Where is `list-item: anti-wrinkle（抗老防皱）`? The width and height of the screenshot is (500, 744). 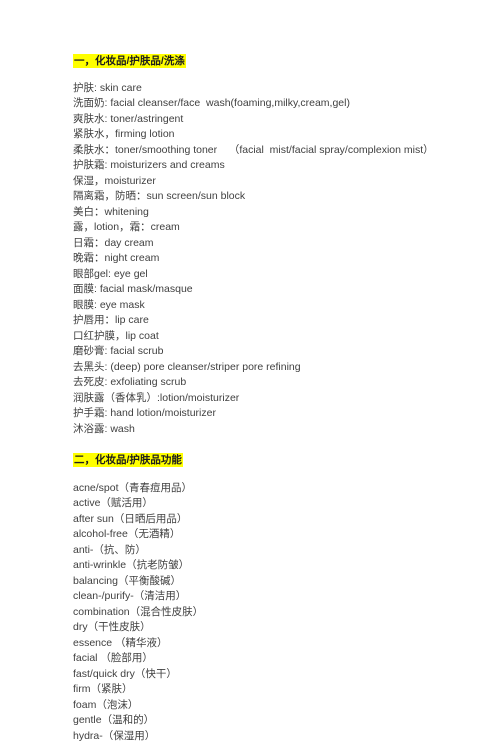
list-item: anti-wrinkle（抗老防皱） is located at coordinates (273, 566).